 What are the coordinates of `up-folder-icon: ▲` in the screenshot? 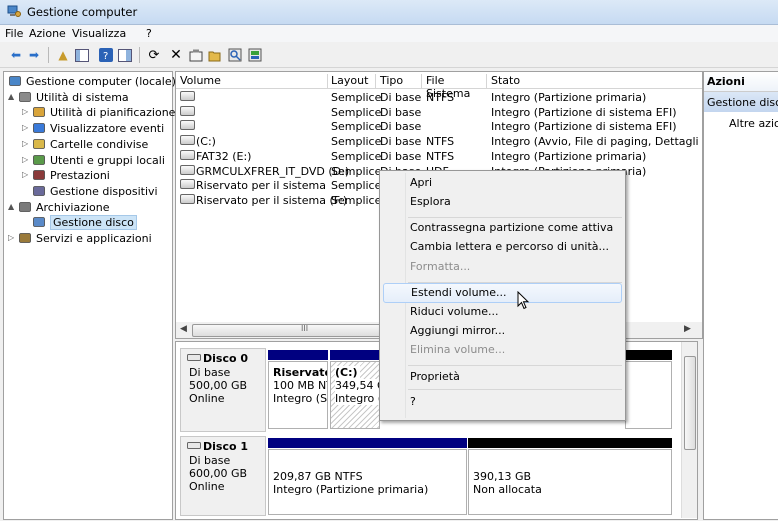 It's located at (63, 55).